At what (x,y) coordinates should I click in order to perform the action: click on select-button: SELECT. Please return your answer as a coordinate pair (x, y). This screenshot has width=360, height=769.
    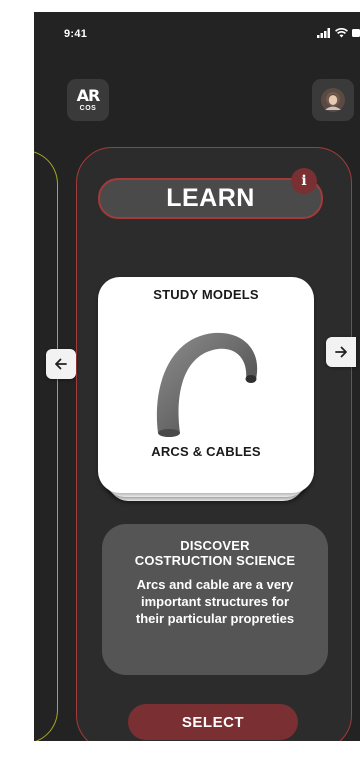
    Looking at the image, I should click on (213, 722).